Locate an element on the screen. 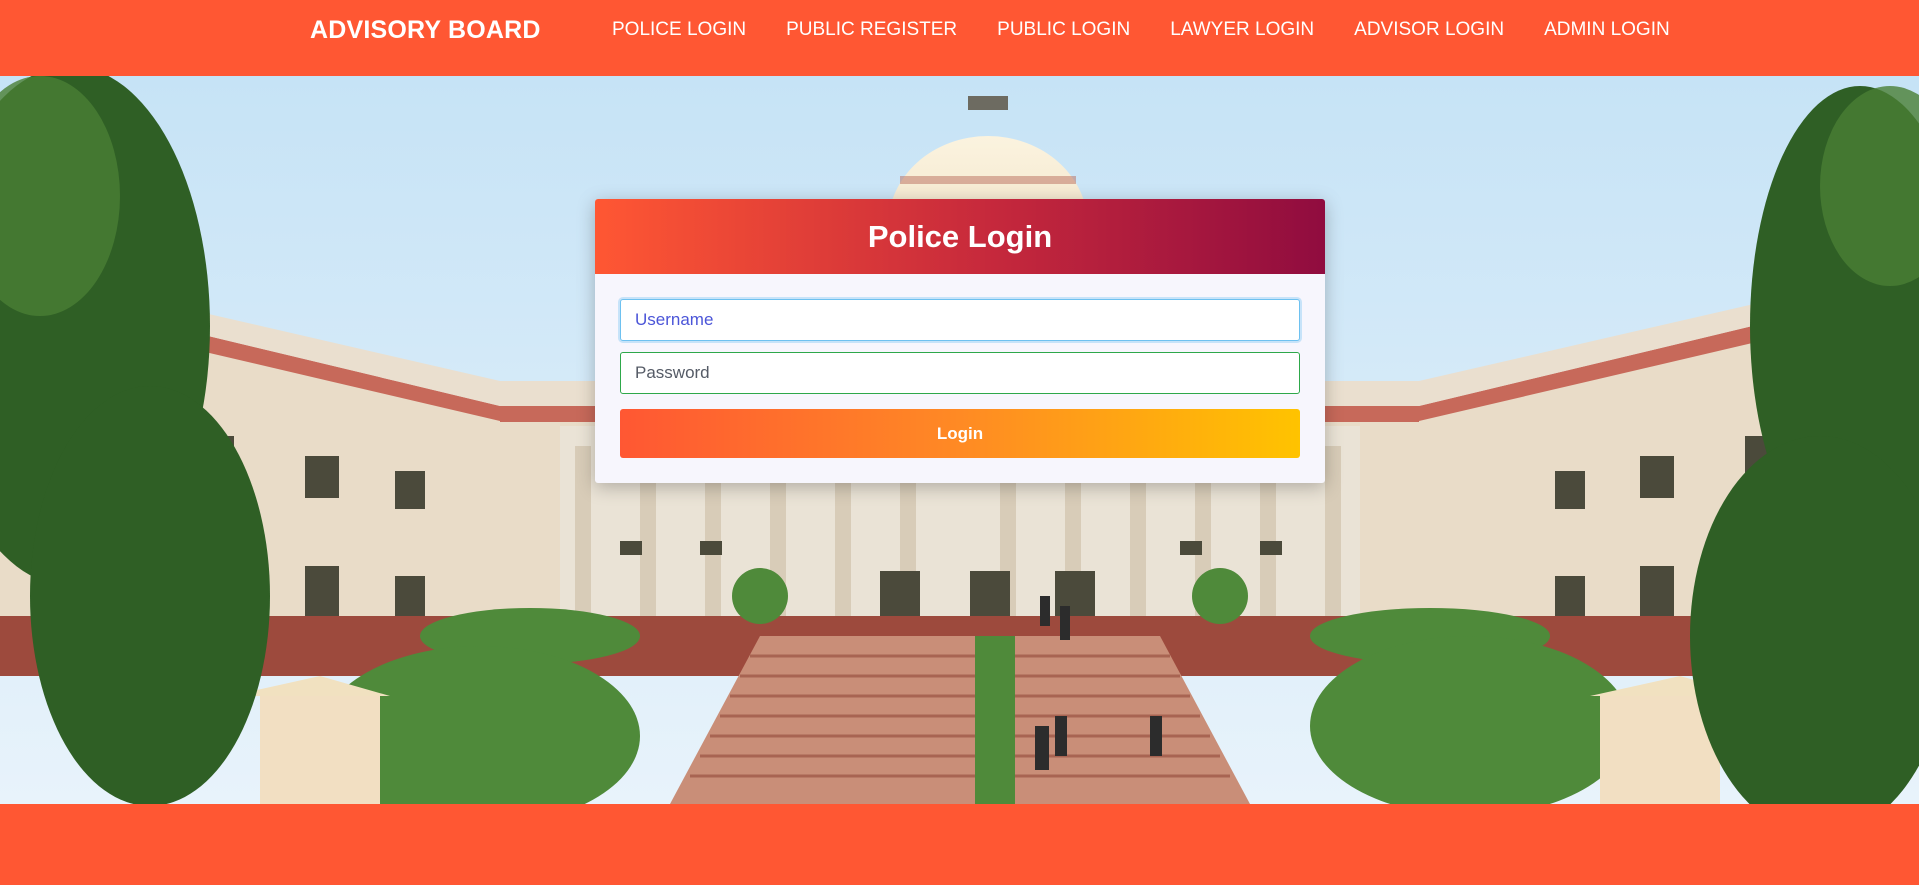 The image size is (1919, 885). login-card: Police Login Login is located at coordinates (960, 341).